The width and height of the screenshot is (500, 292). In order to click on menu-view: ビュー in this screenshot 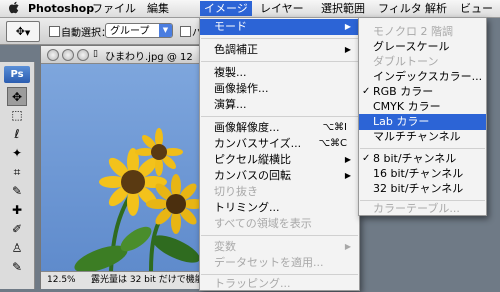, I will do `click(476, 8)`.